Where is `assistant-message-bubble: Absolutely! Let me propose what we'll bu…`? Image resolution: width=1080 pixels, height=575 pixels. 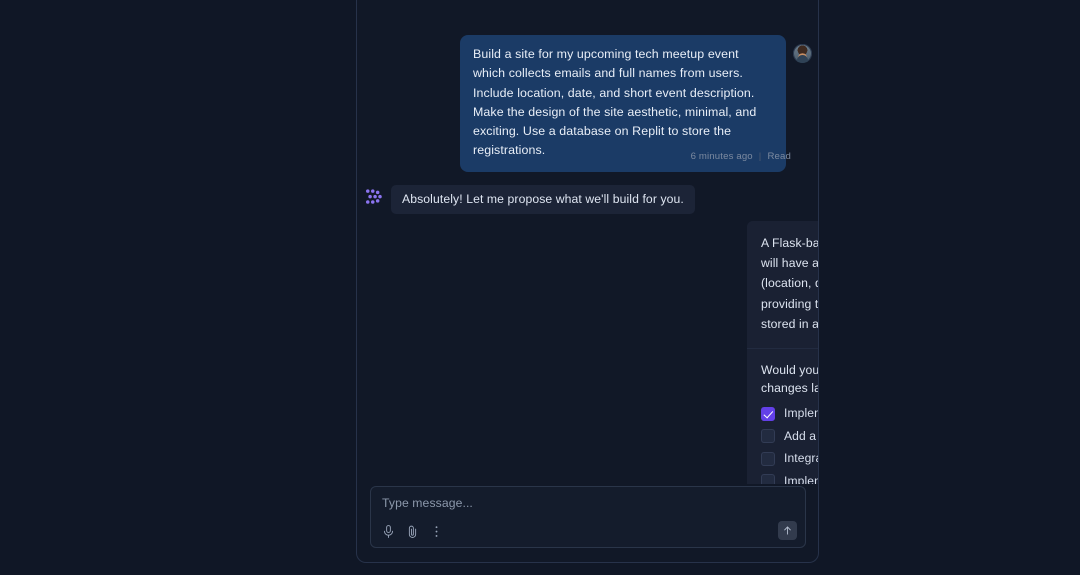 assistant-message-bubble: Absolutely! Let me propose what we'll bu… is located at coordinates (543, 199).